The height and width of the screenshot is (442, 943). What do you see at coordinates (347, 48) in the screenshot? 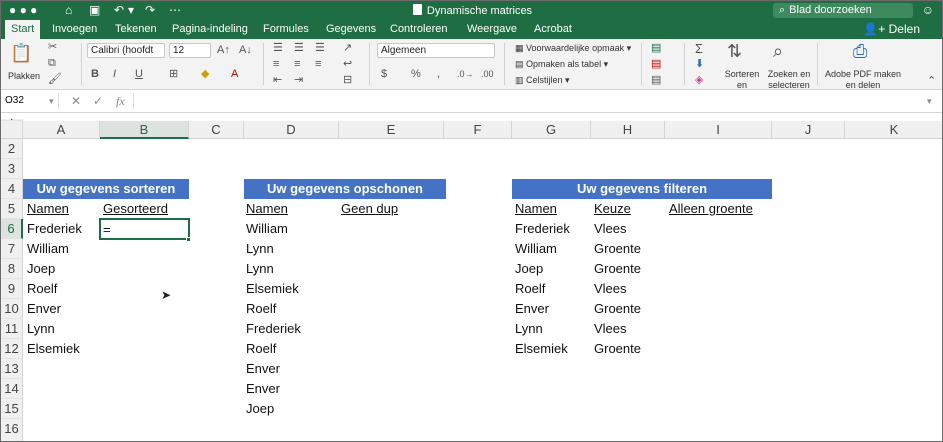
I see `orientation-icon: ↗` at bounding box center [347, 48].